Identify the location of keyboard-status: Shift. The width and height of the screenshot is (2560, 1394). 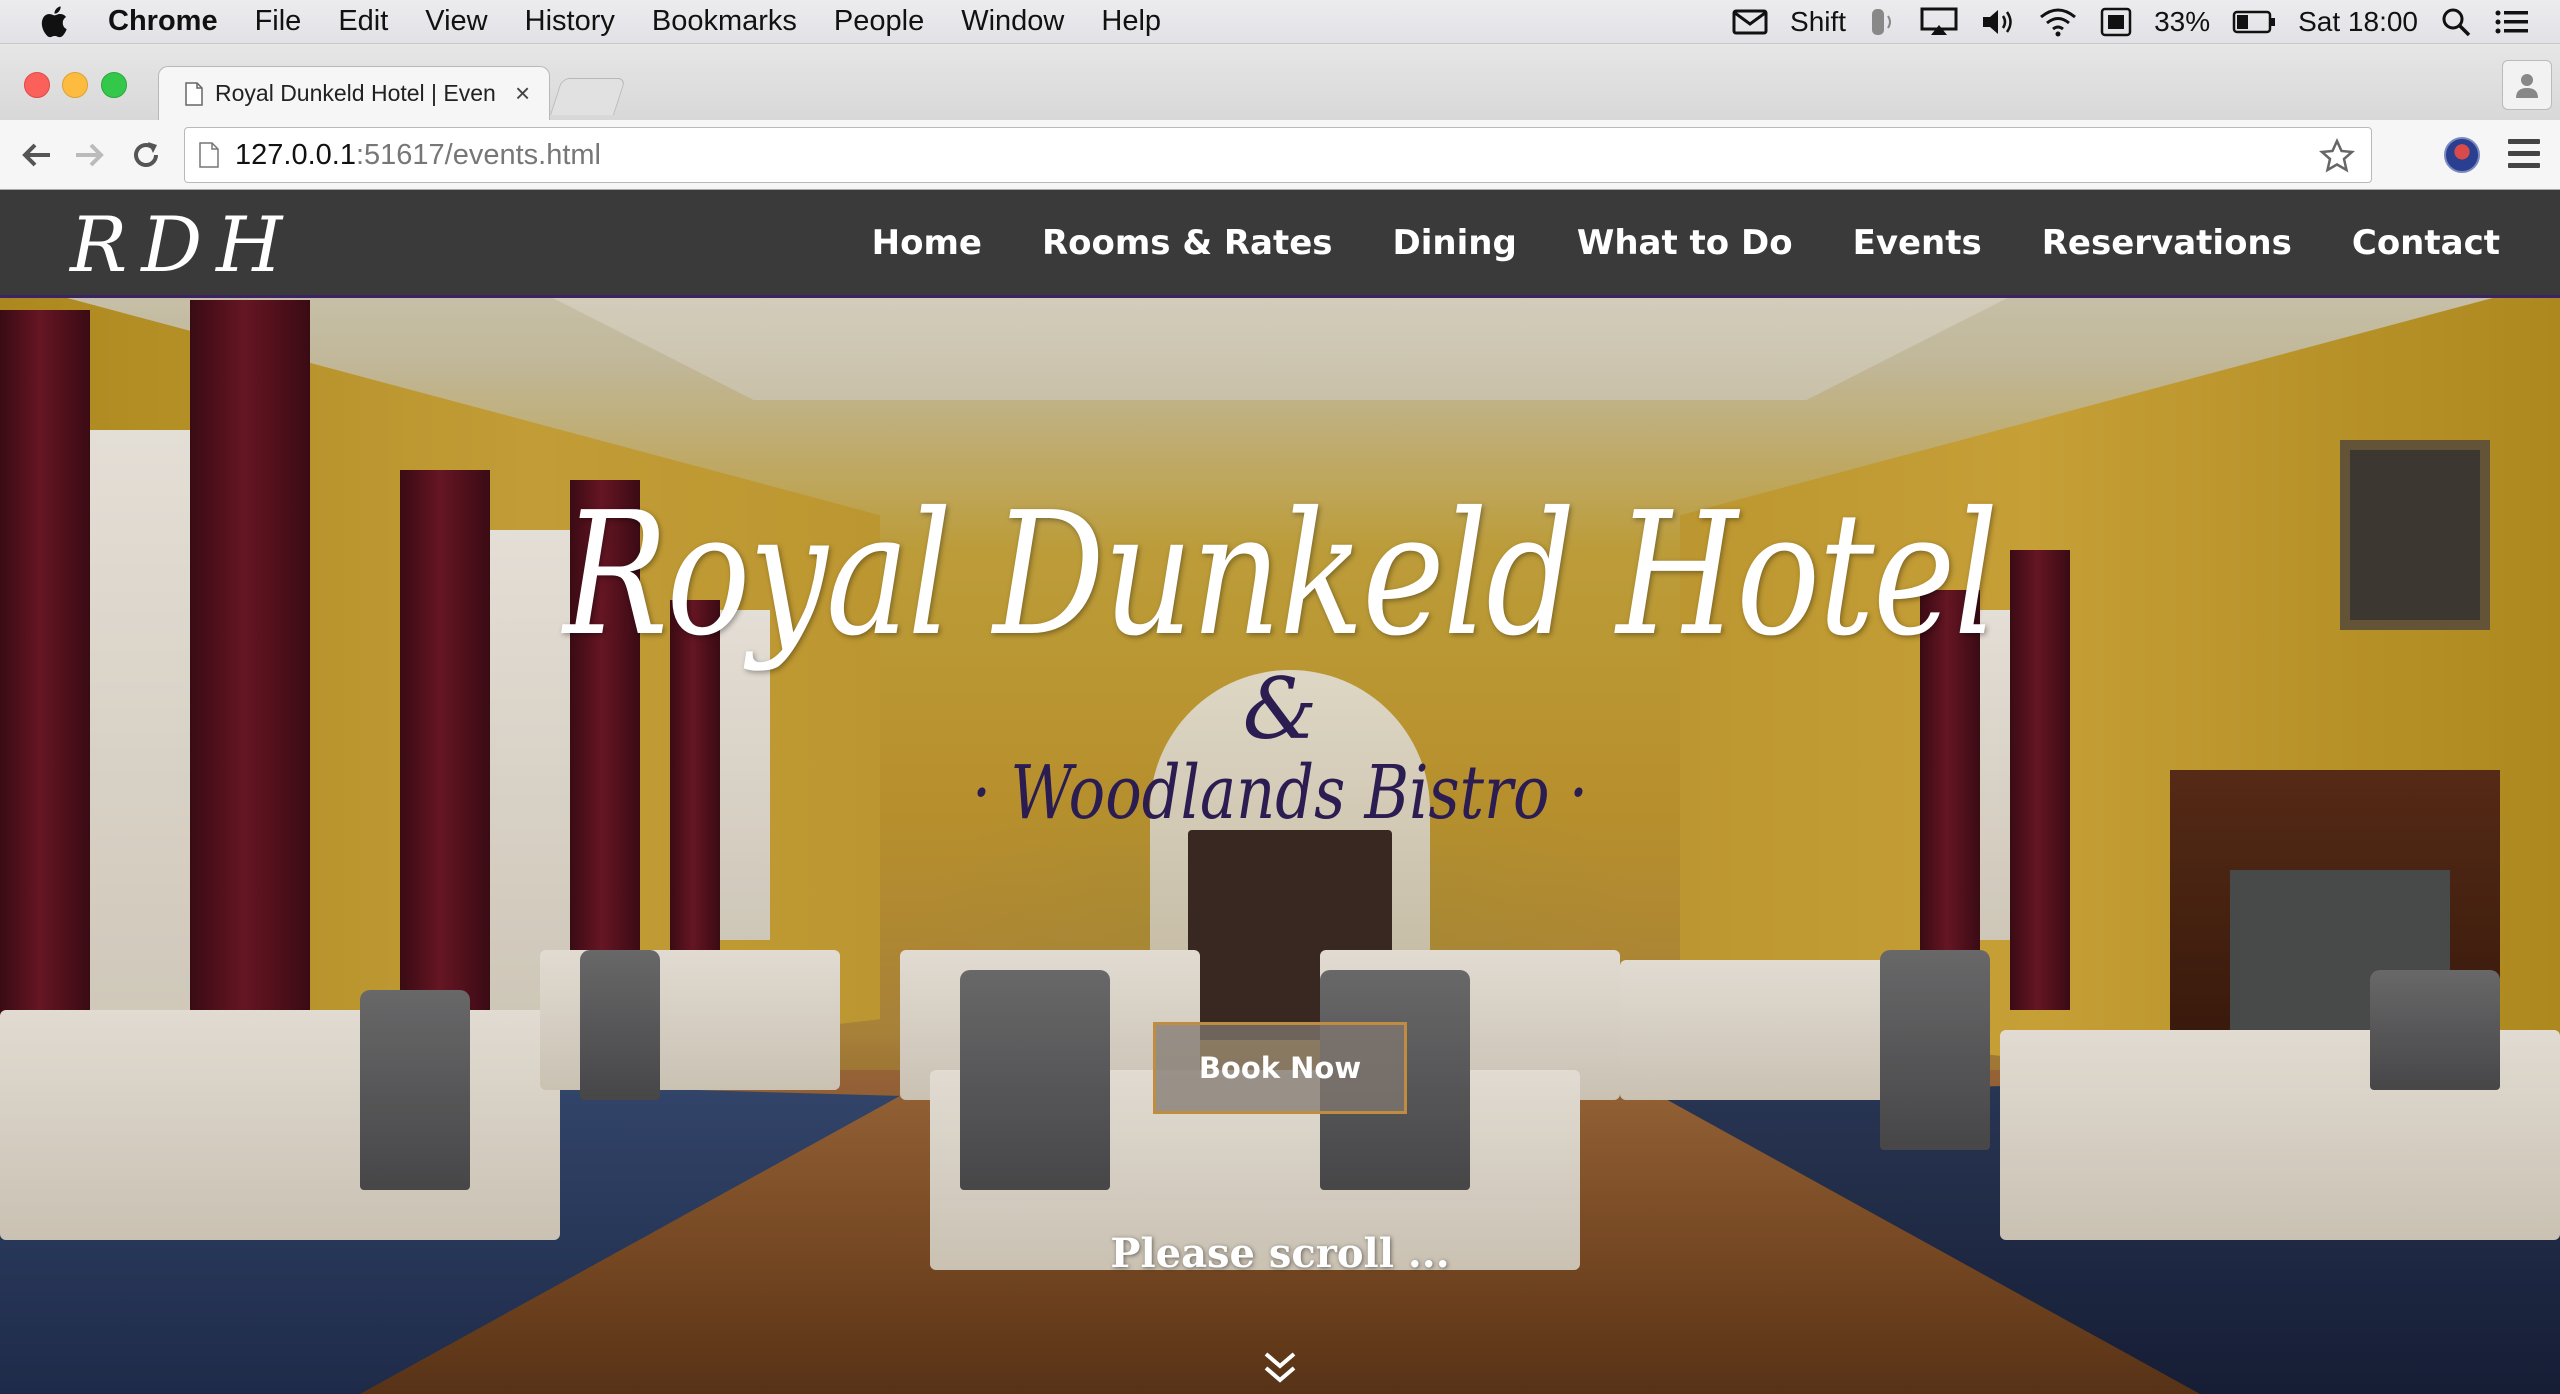
(1818, 22).